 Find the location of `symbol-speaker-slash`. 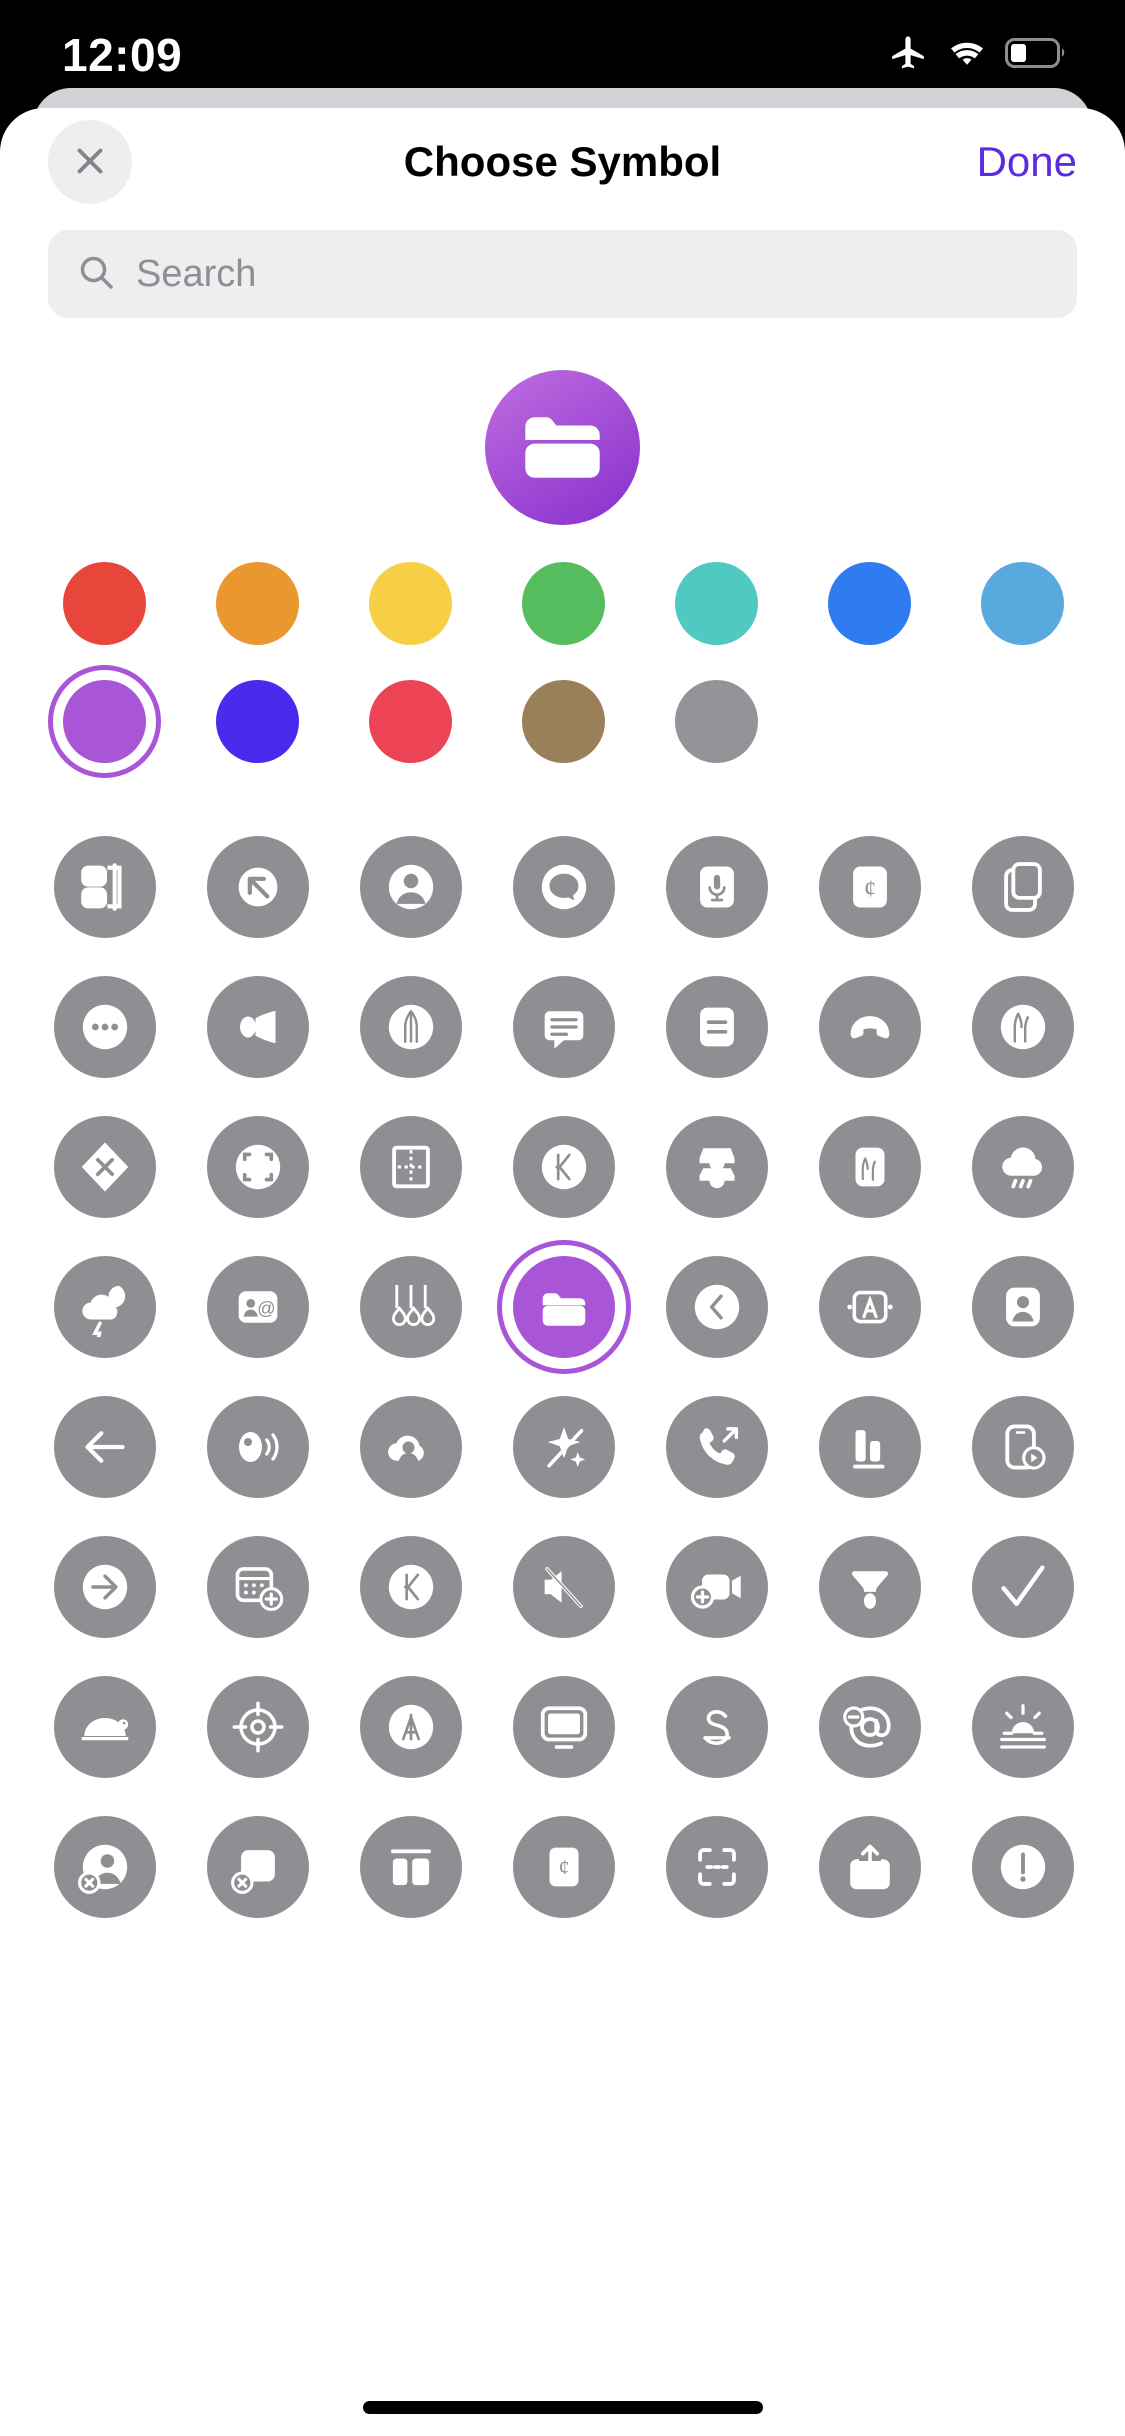

symbol-speaker-slash is located at coordinates (563, 1587).